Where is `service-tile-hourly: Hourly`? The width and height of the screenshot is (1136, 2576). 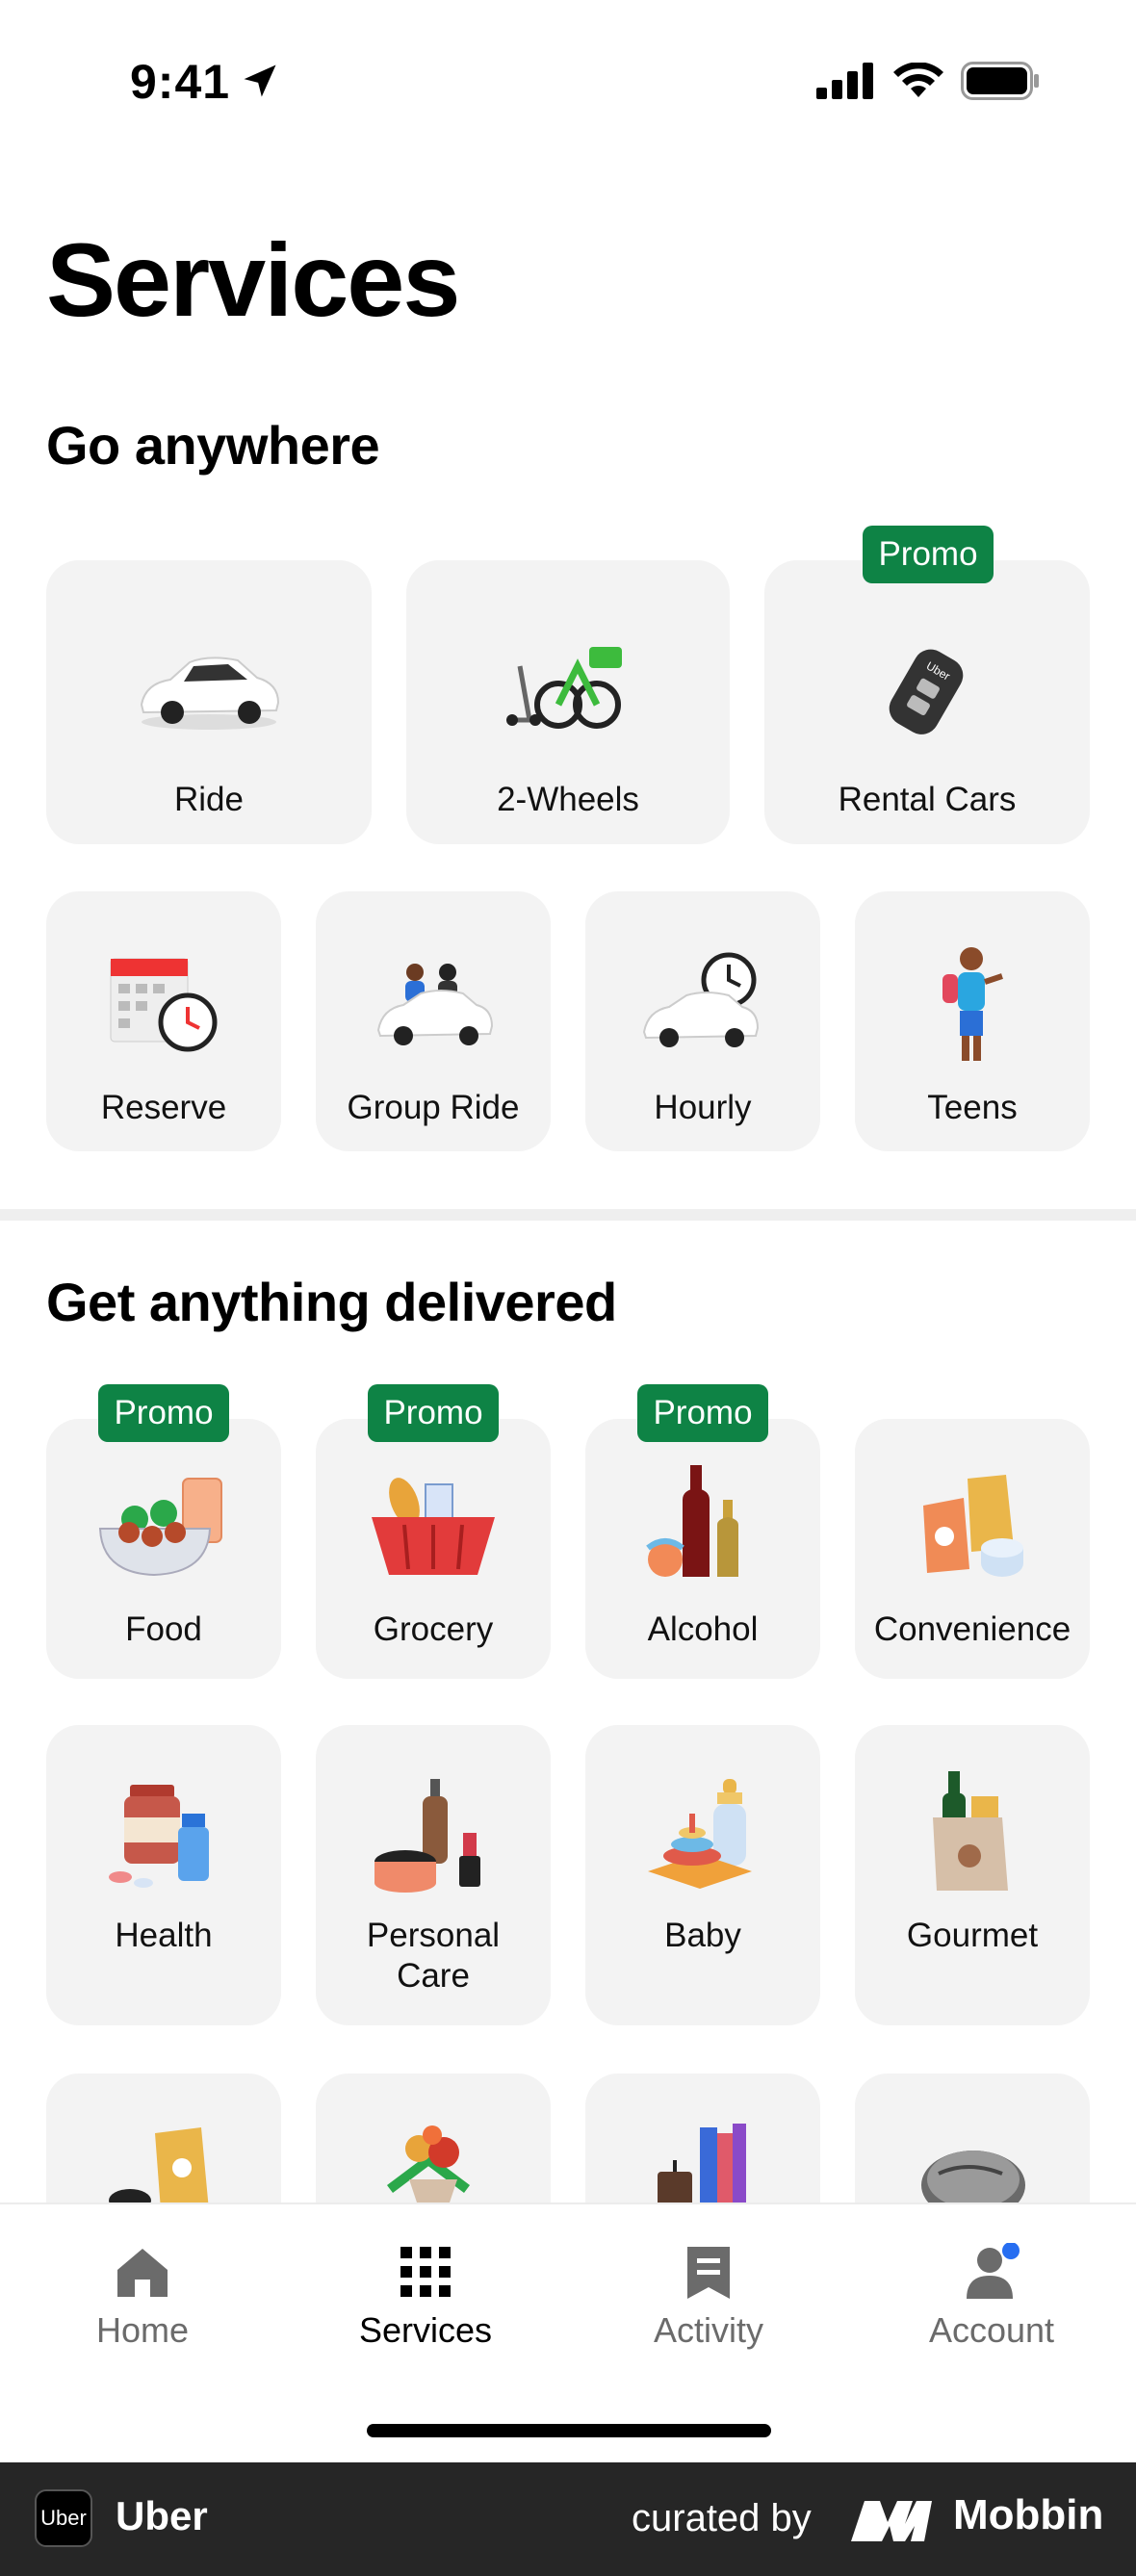 service-tile-hourly: Hourly is located at coordinates (703, 1021).